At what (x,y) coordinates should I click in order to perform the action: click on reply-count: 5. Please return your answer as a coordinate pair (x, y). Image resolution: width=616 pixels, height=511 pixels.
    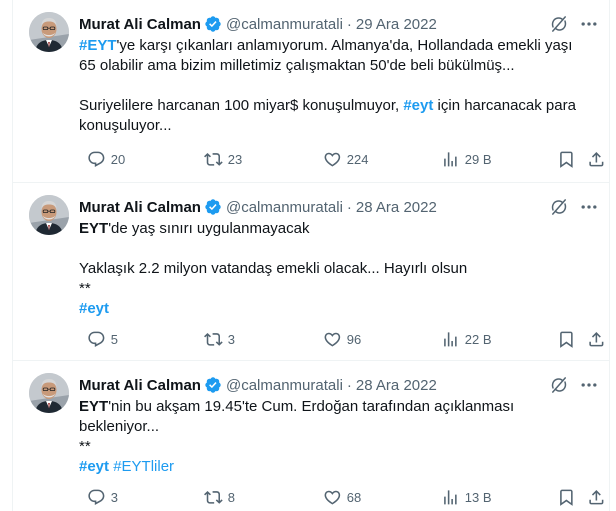
    Looking at the image, I should click on (114, 339).